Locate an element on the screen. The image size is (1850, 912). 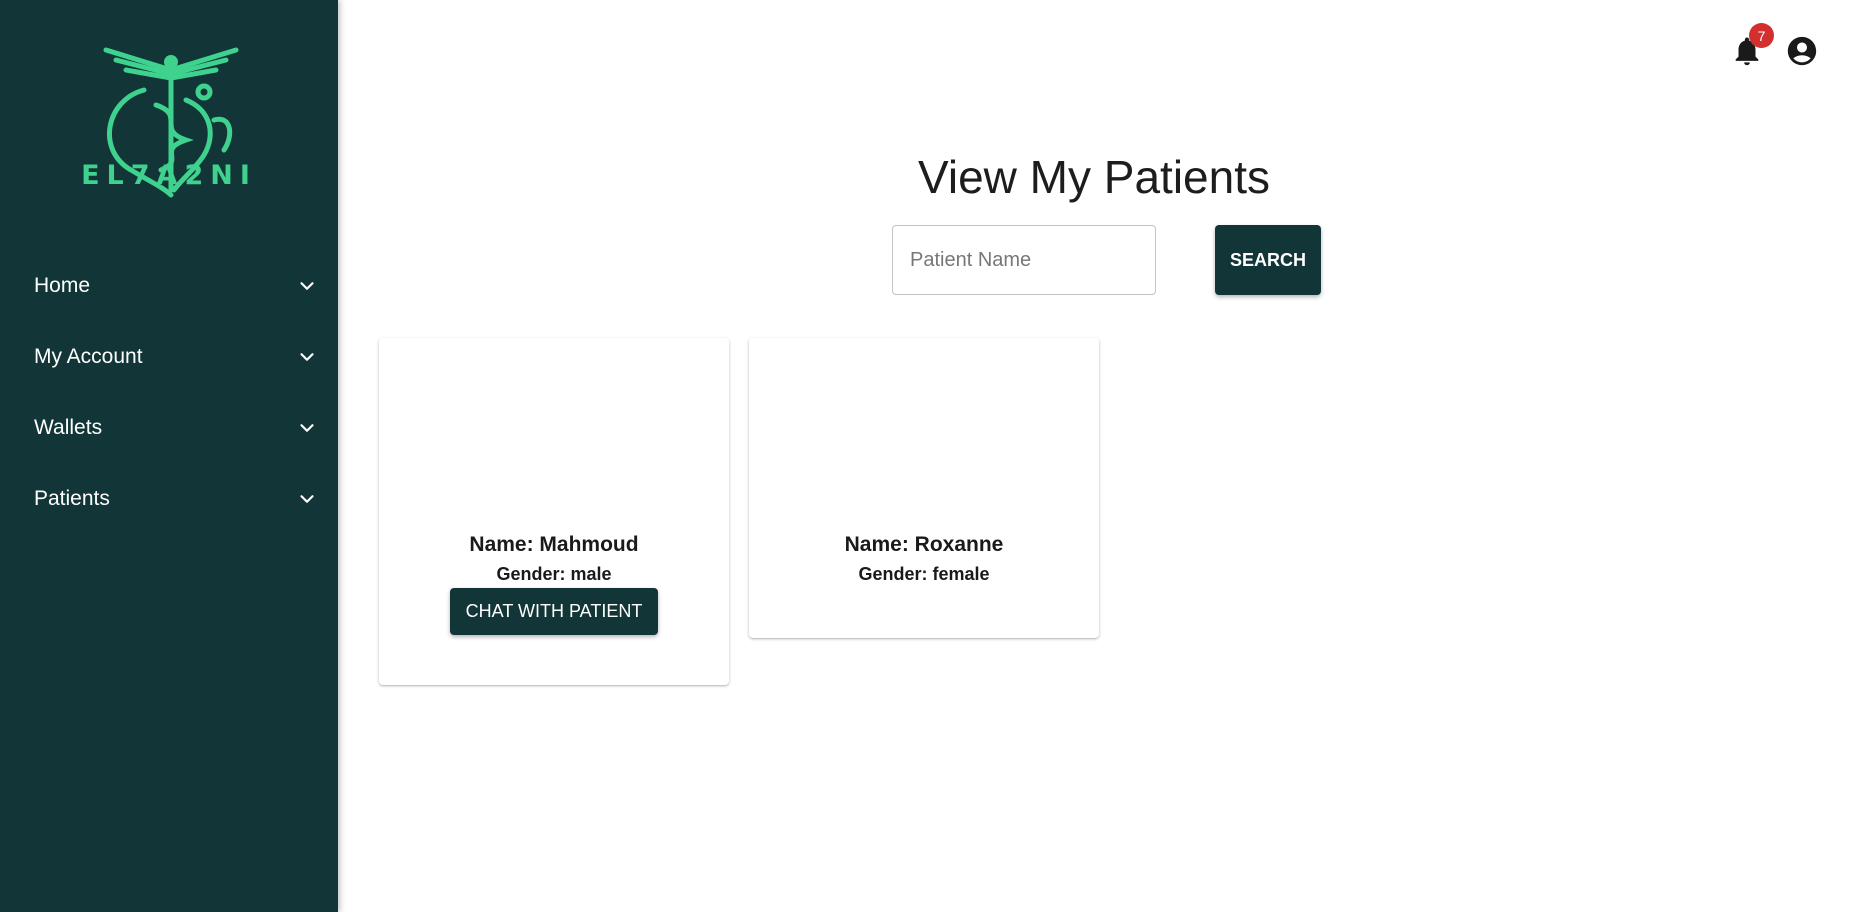
patient-name: Name: Roxanne is located at coordinates (924, 544).